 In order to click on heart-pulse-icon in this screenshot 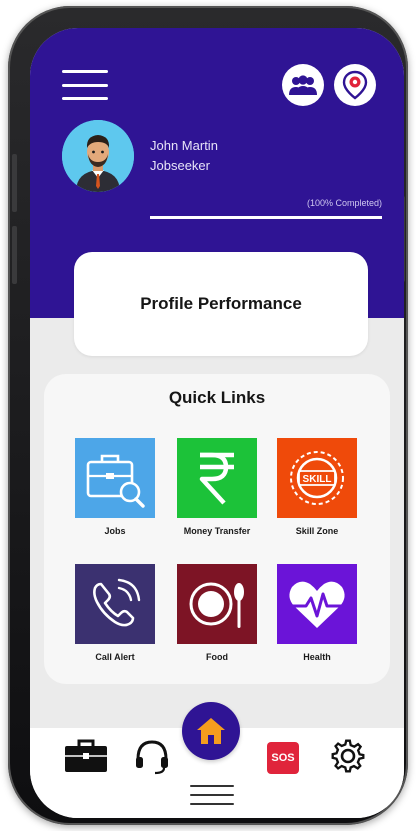, I will do `click(317, 604)`.